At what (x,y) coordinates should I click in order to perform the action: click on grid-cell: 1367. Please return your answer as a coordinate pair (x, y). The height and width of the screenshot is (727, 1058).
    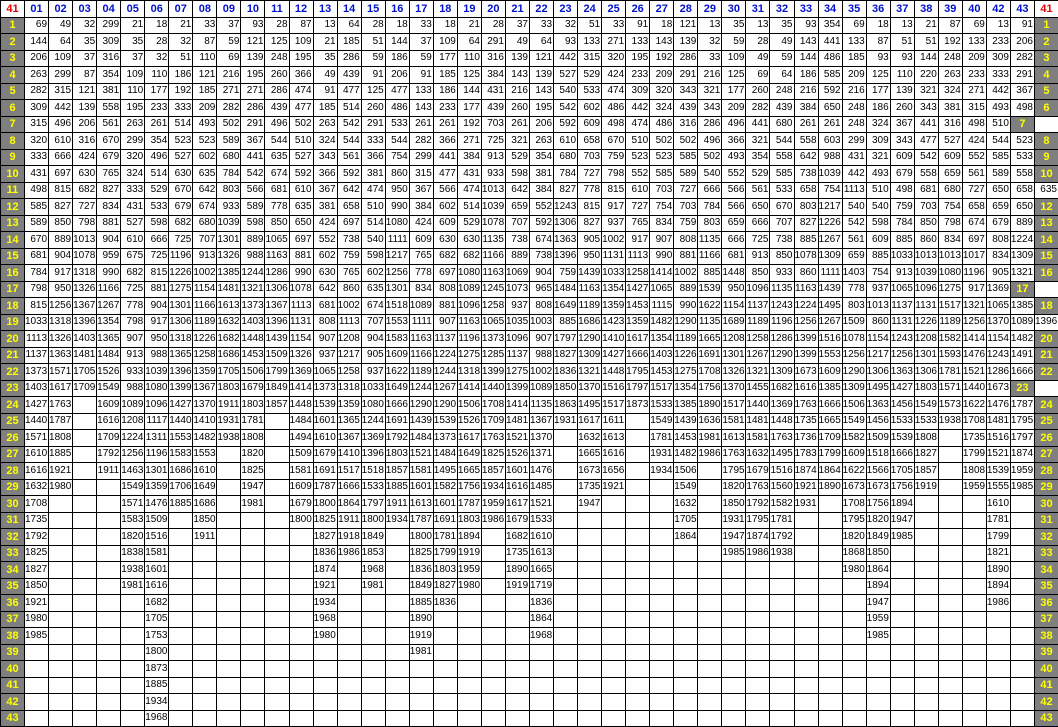
    Looking at the image, I should click on (349, 438).